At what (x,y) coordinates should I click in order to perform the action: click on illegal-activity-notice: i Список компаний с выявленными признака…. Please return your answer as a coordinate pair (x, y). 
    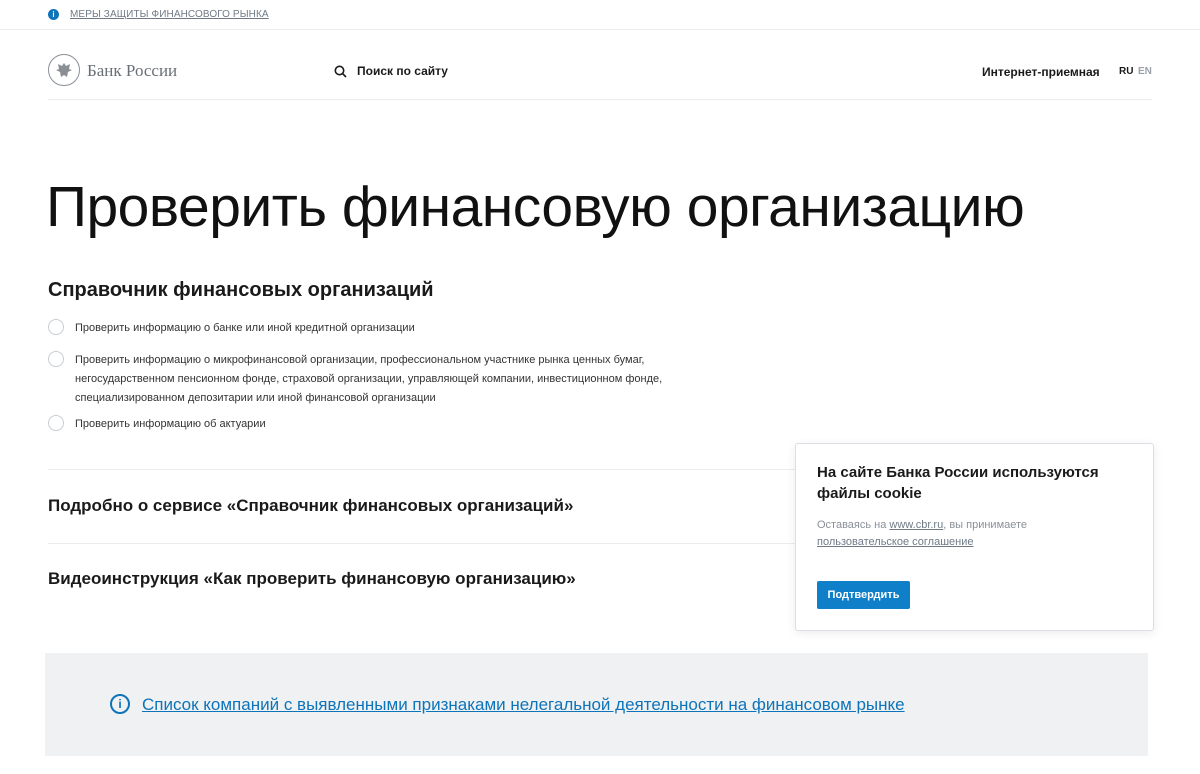
    Looking at the image, I should click on (596, 704).